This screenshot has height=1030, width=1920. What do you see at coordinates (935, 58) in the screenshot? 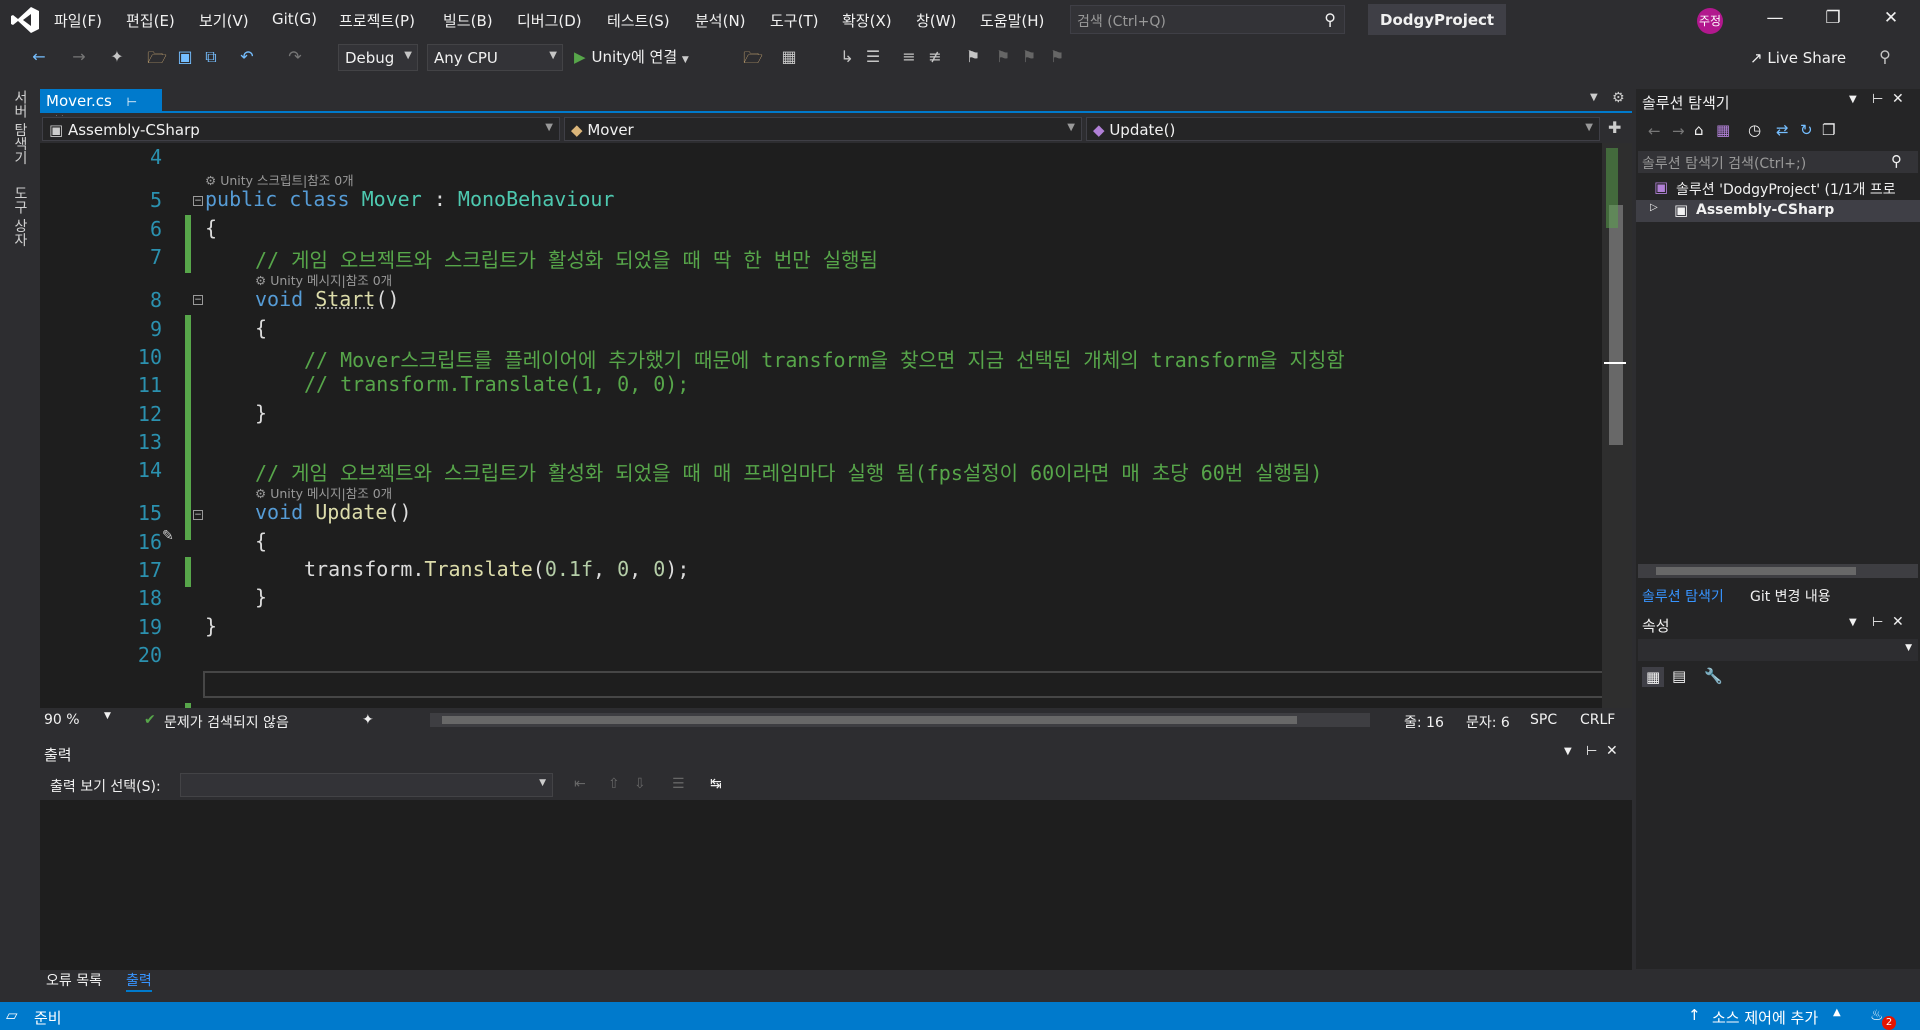
I see `uncomment-icon: ≢` at bounding box center [935, 58].